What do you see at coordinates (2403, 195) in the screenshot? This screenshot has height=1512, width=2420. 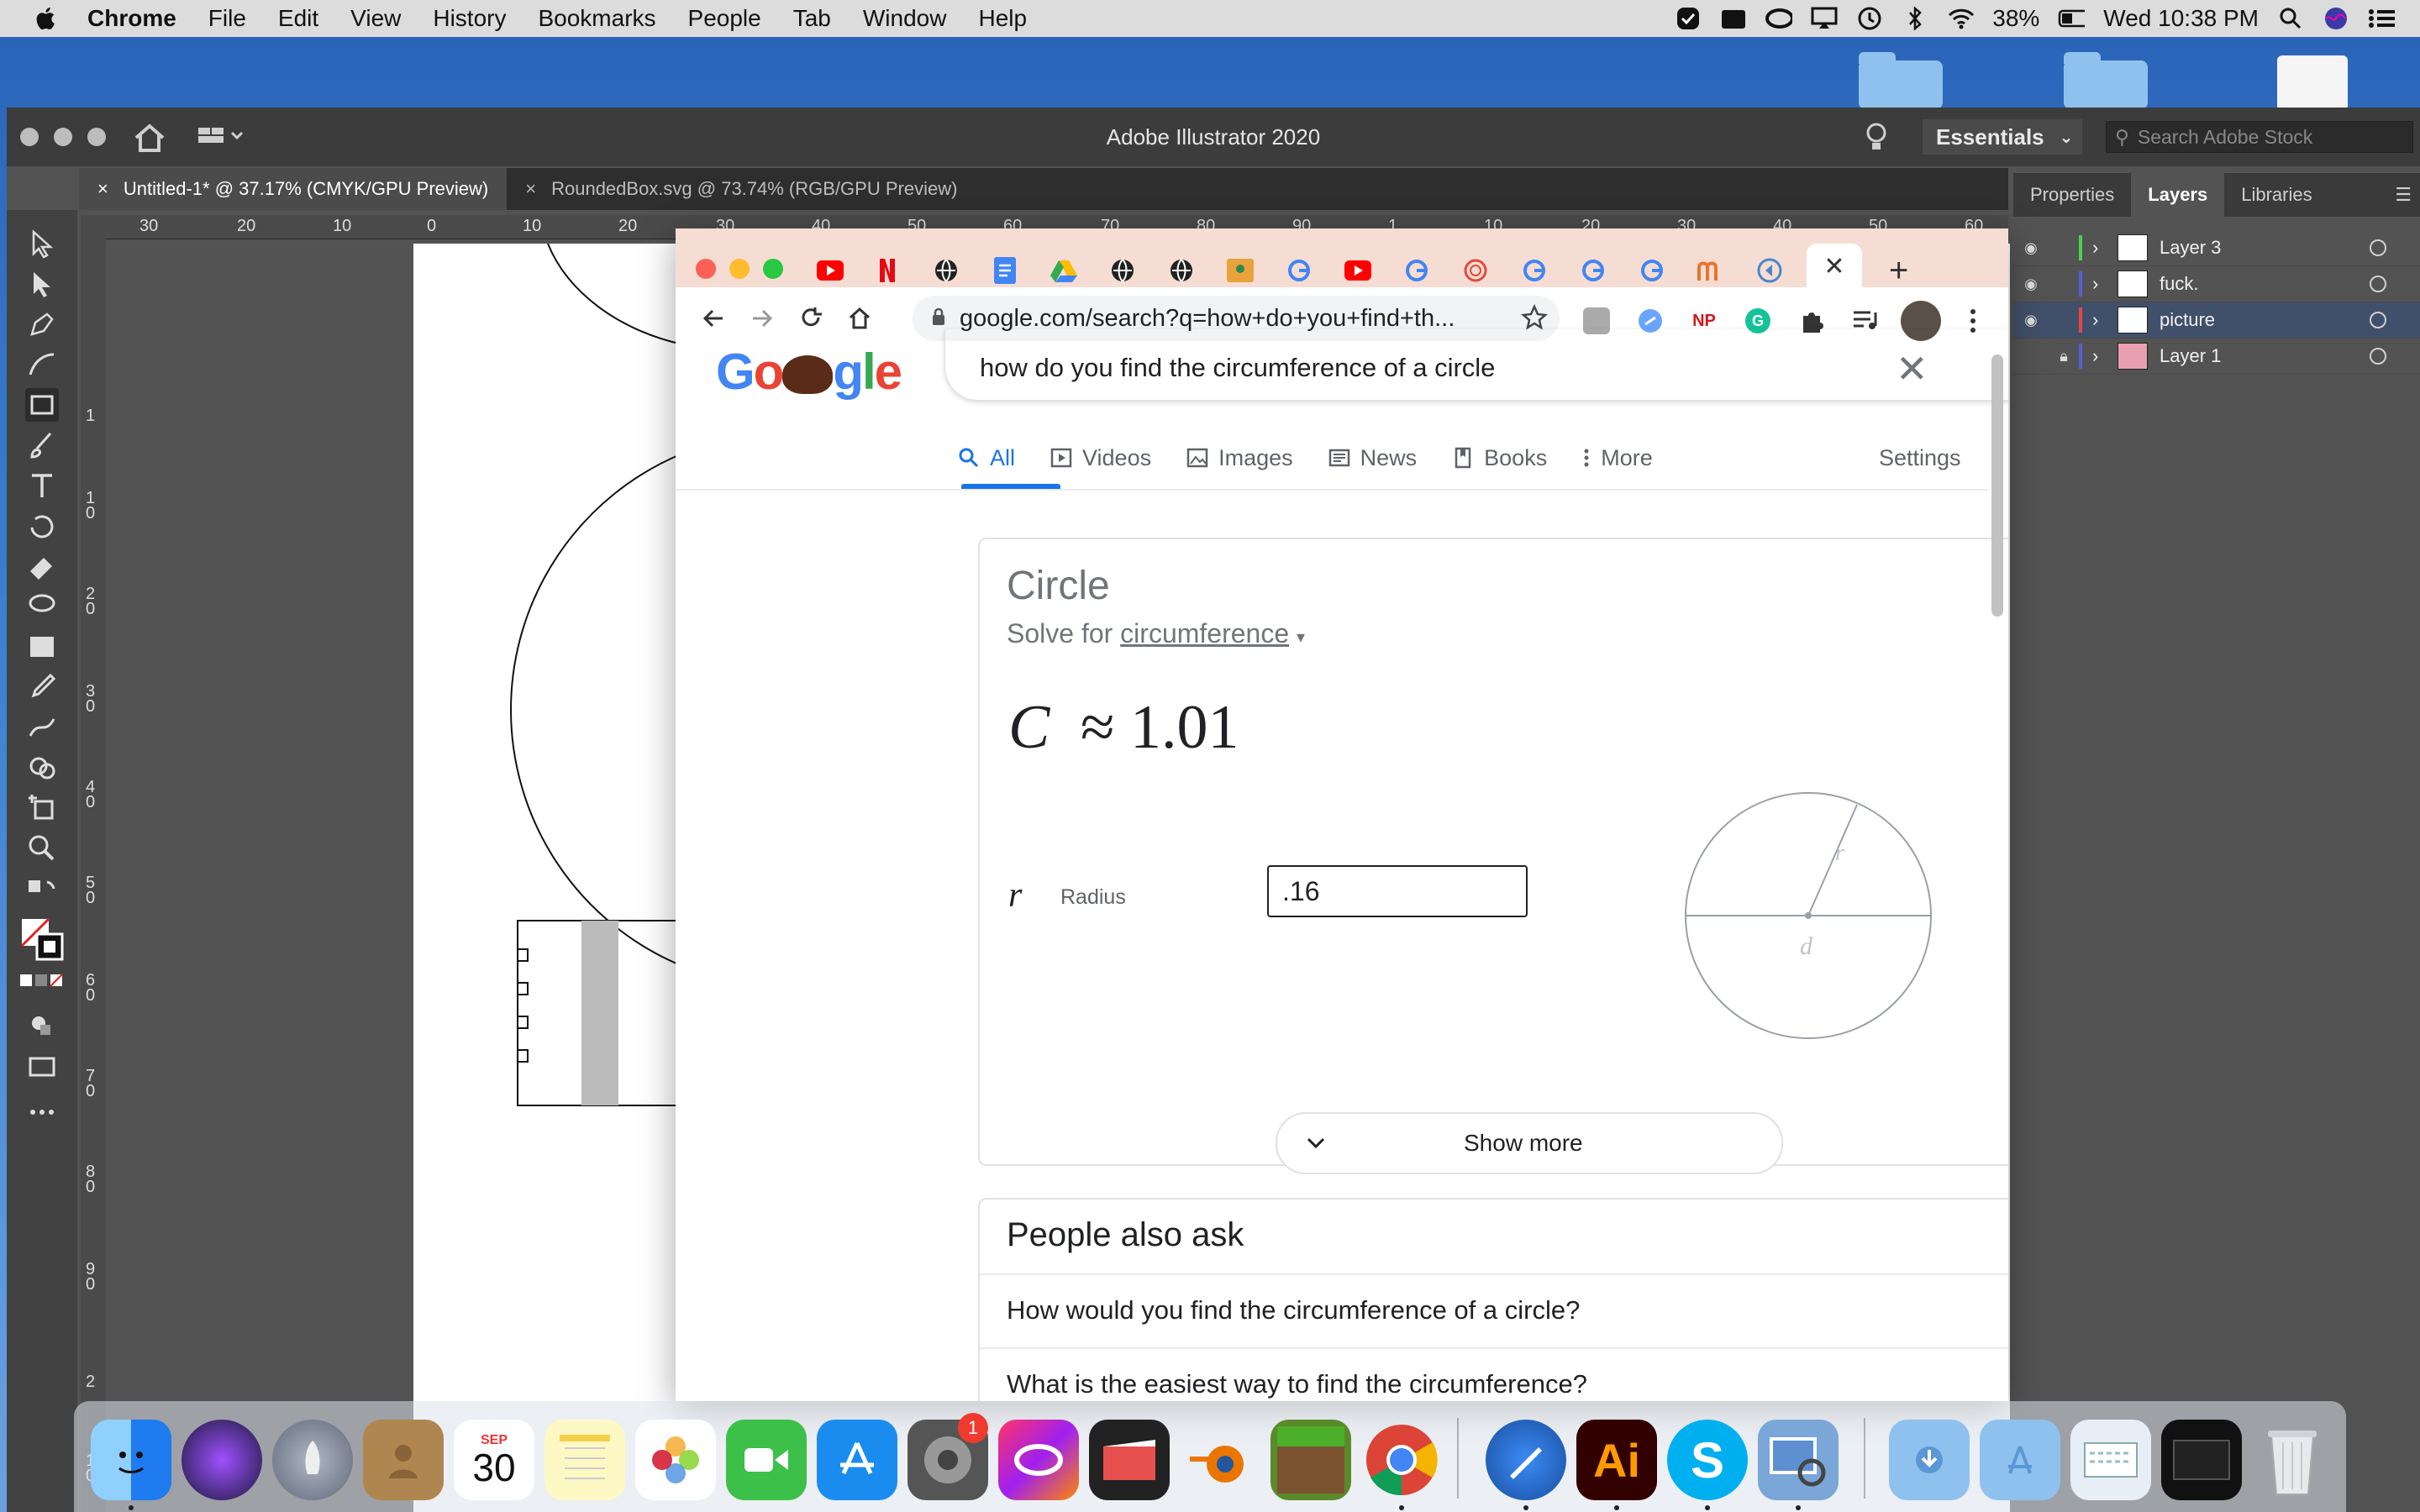 I see `panel-menu-icon: ☰` at bounding box center [2403, 195].